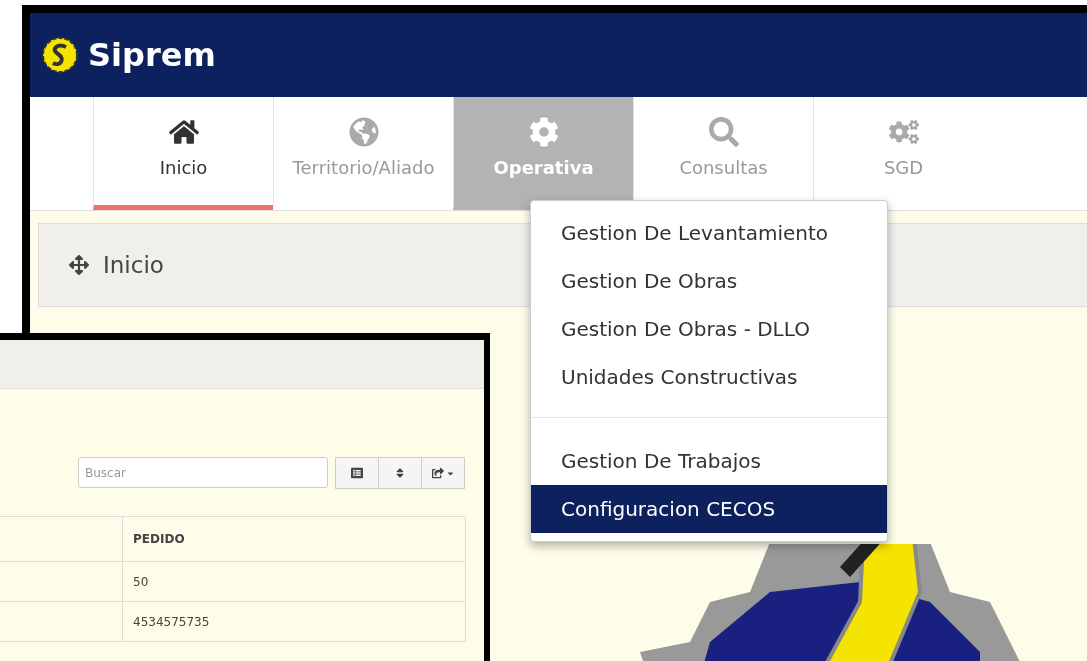  What do you see at coordinates (723, 131) in the screenshot?
I see `search-icon` at bounding box center [723, 131].